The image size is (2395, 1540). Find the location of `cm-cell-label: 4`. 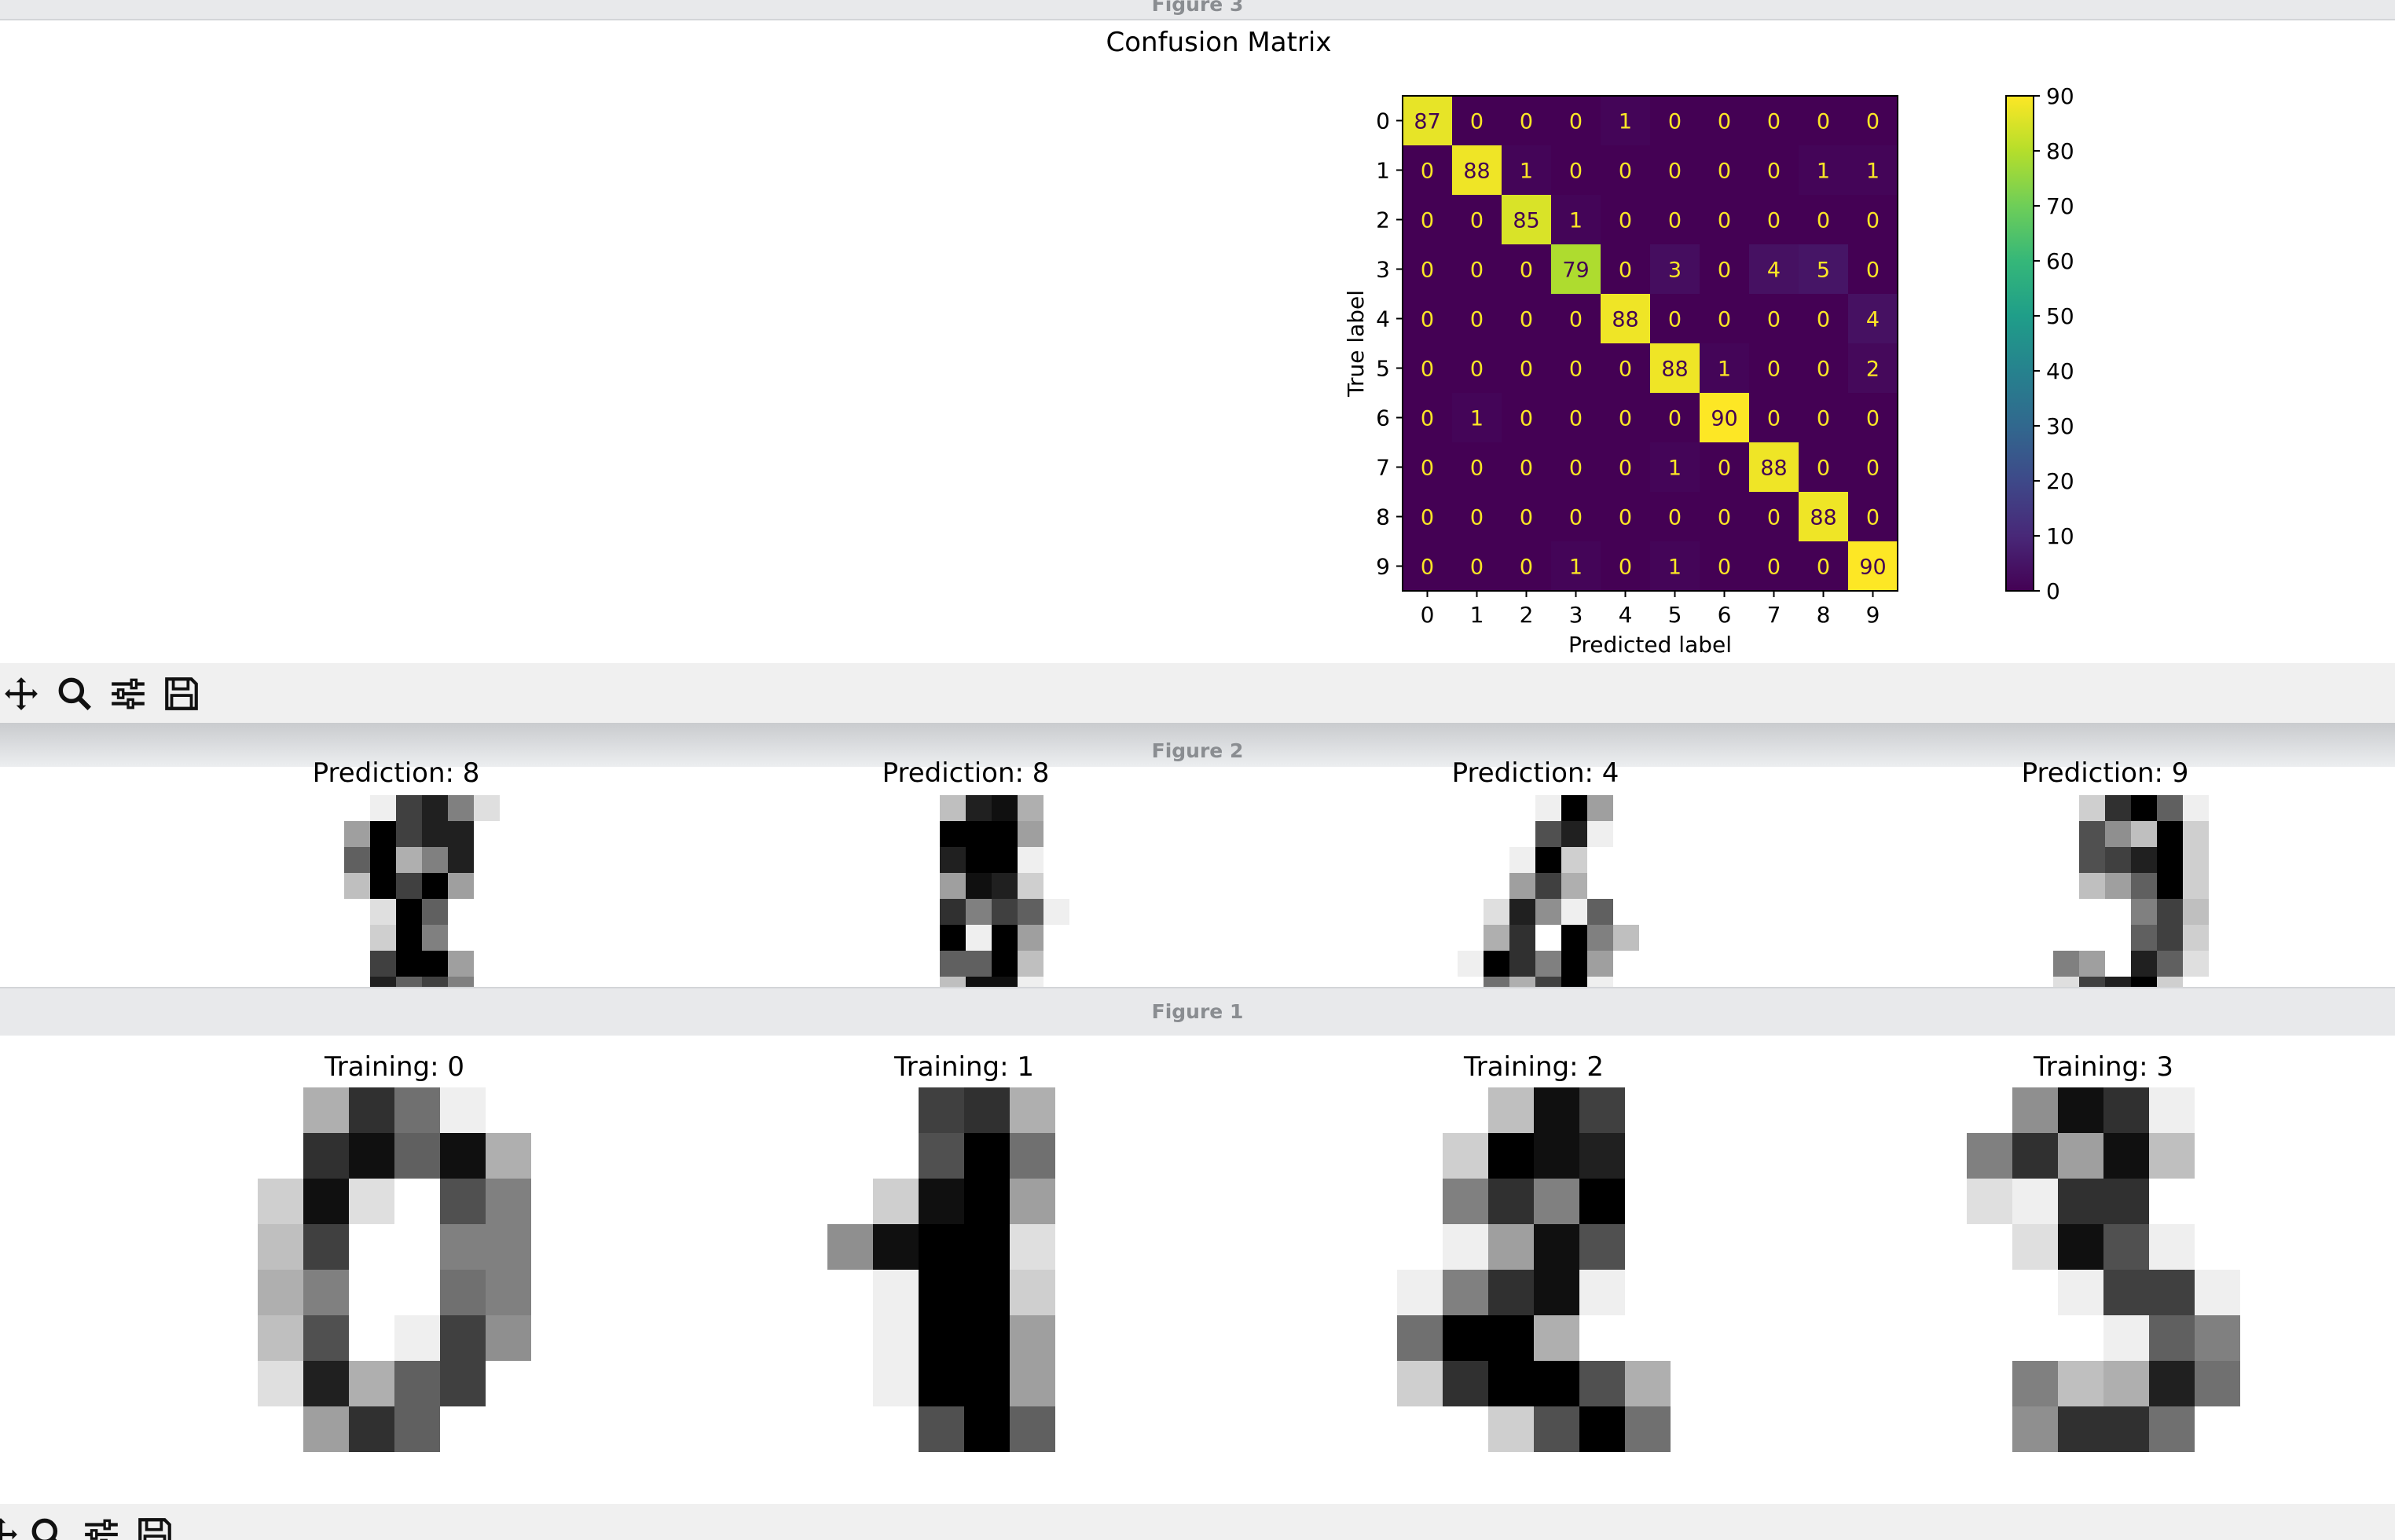

cm-cell-label: 4 is located at coordinates (1774, 270).